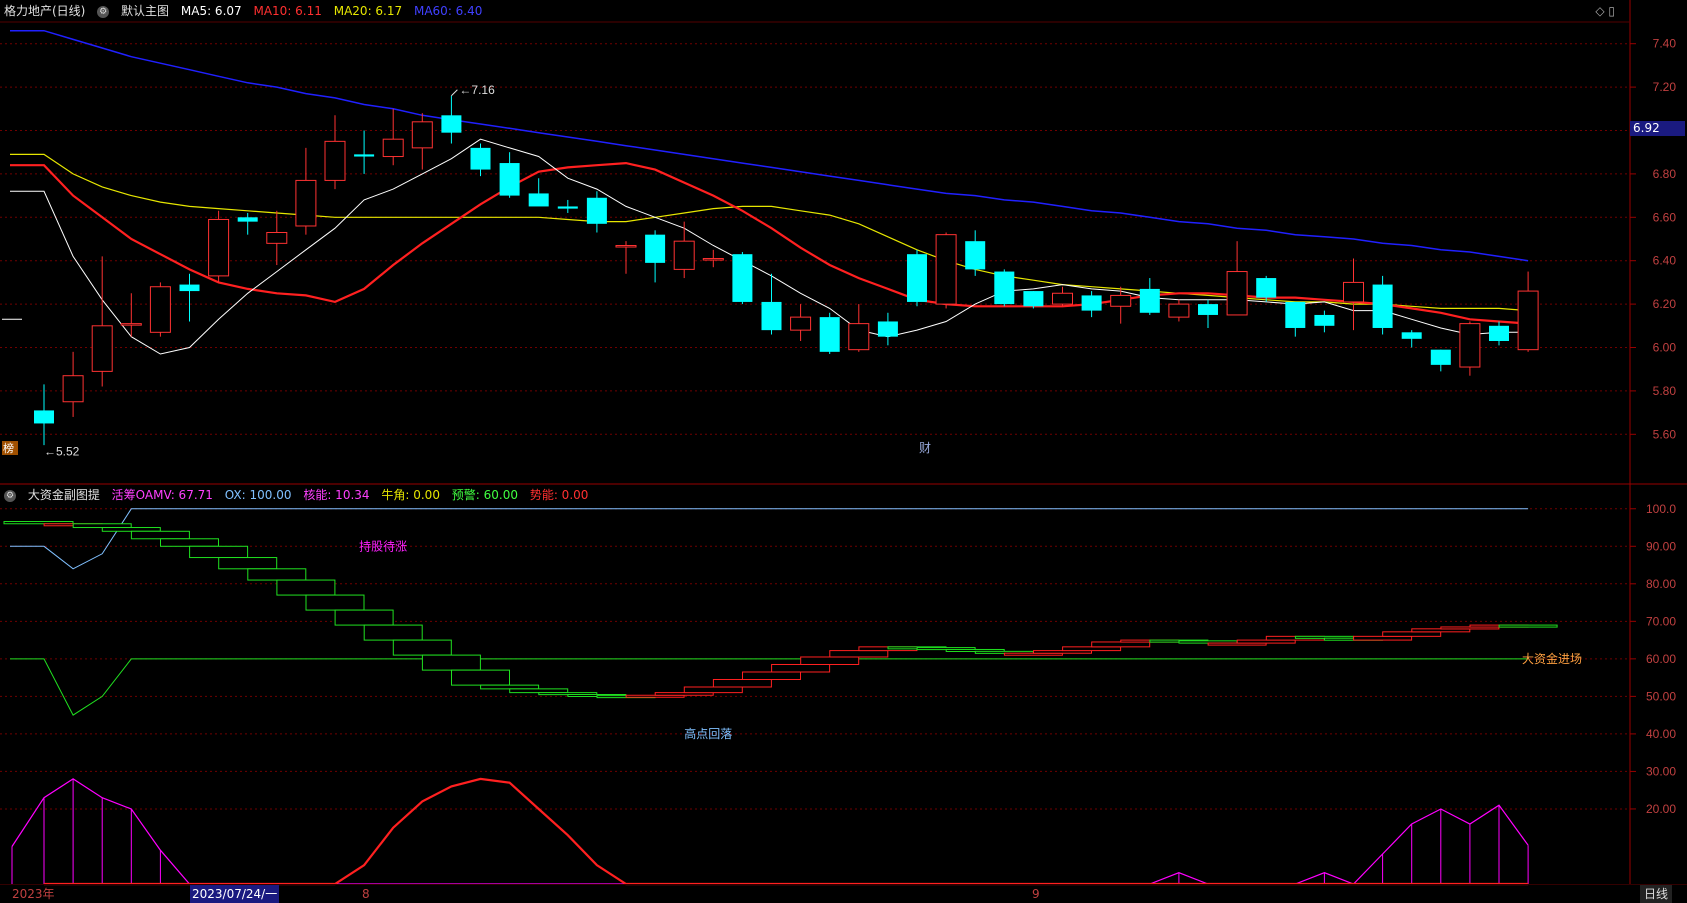 The width and height of the screenshot is (1687, 903). What do you see at coordinates (410, 495) in the screenshot?
I see `nj-label: 牛角: 0.00` at bounding box center [410, 495].